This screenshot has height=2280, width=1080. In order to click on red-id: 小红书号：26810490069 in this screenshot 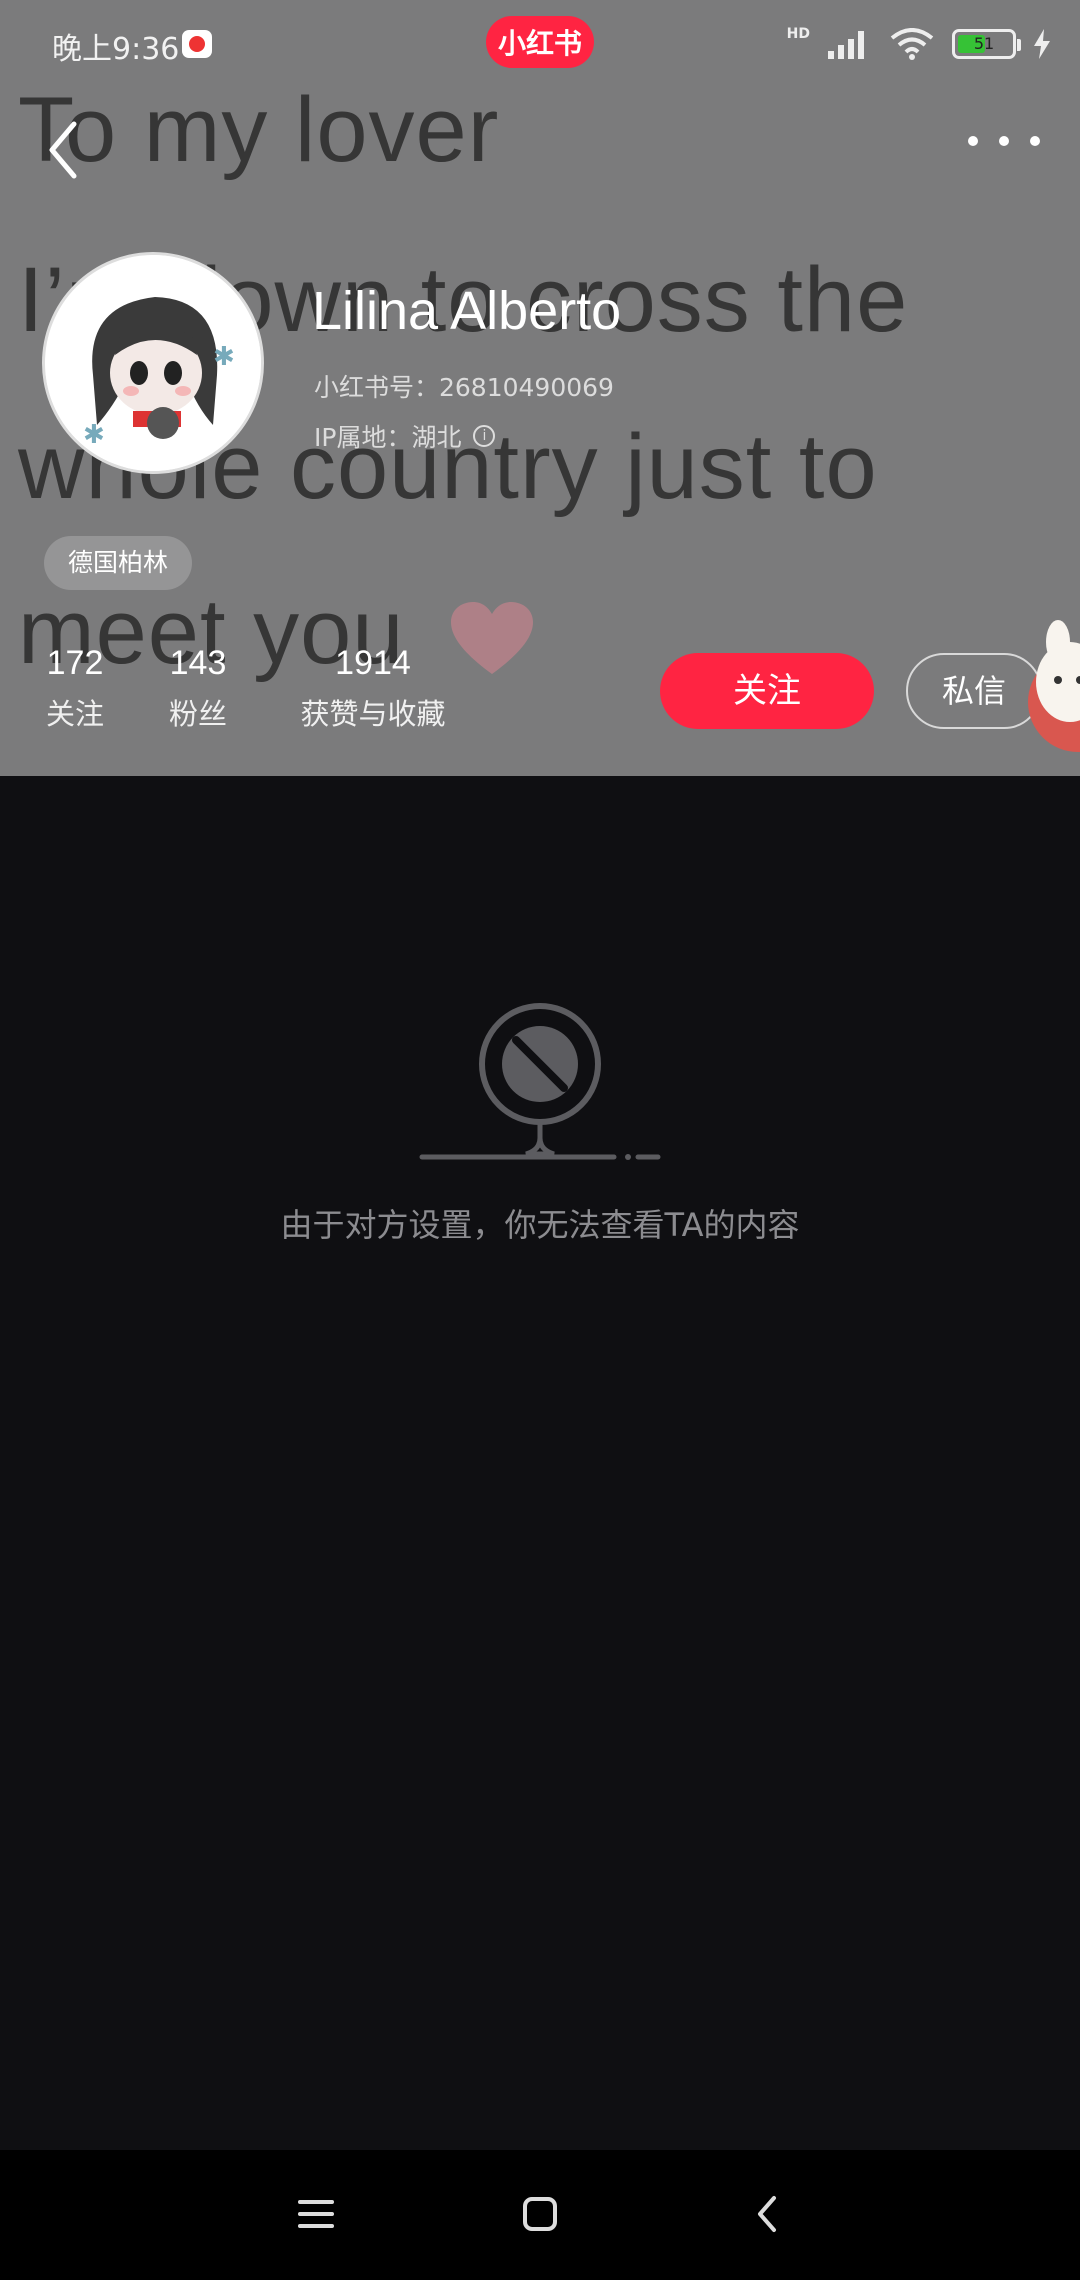, I will do `click(464, 387)`.